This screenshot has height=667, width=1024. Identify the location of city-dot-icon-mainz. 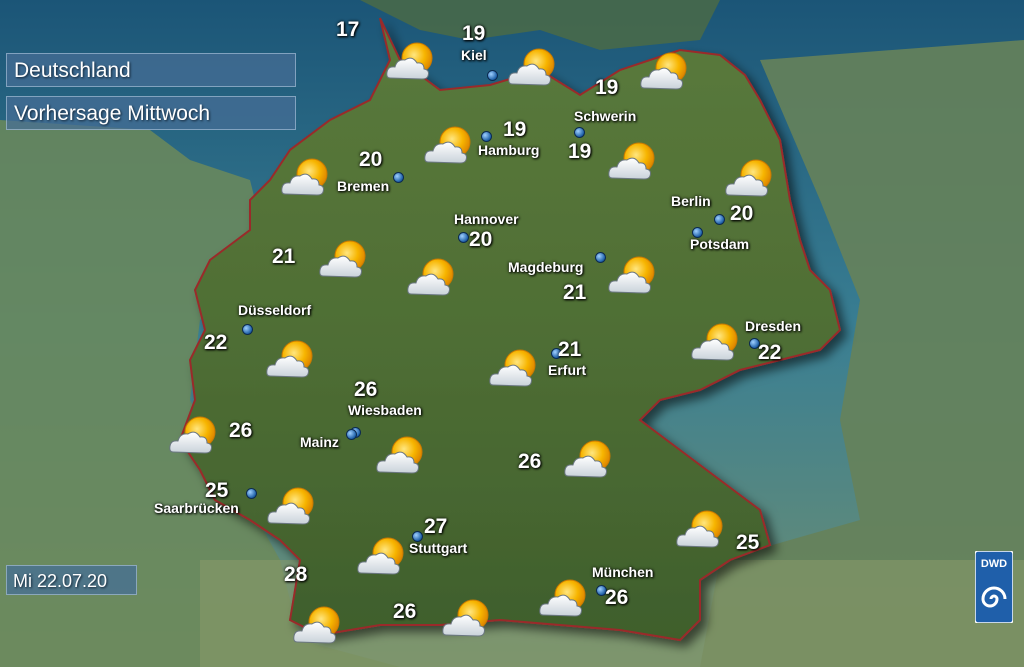
(351, 434).